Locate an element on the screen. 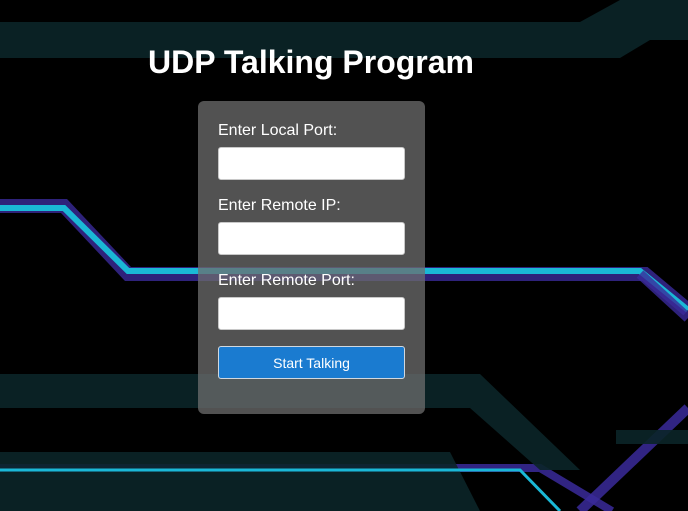  circuit-pad-right is located at coordinates (652, 437).